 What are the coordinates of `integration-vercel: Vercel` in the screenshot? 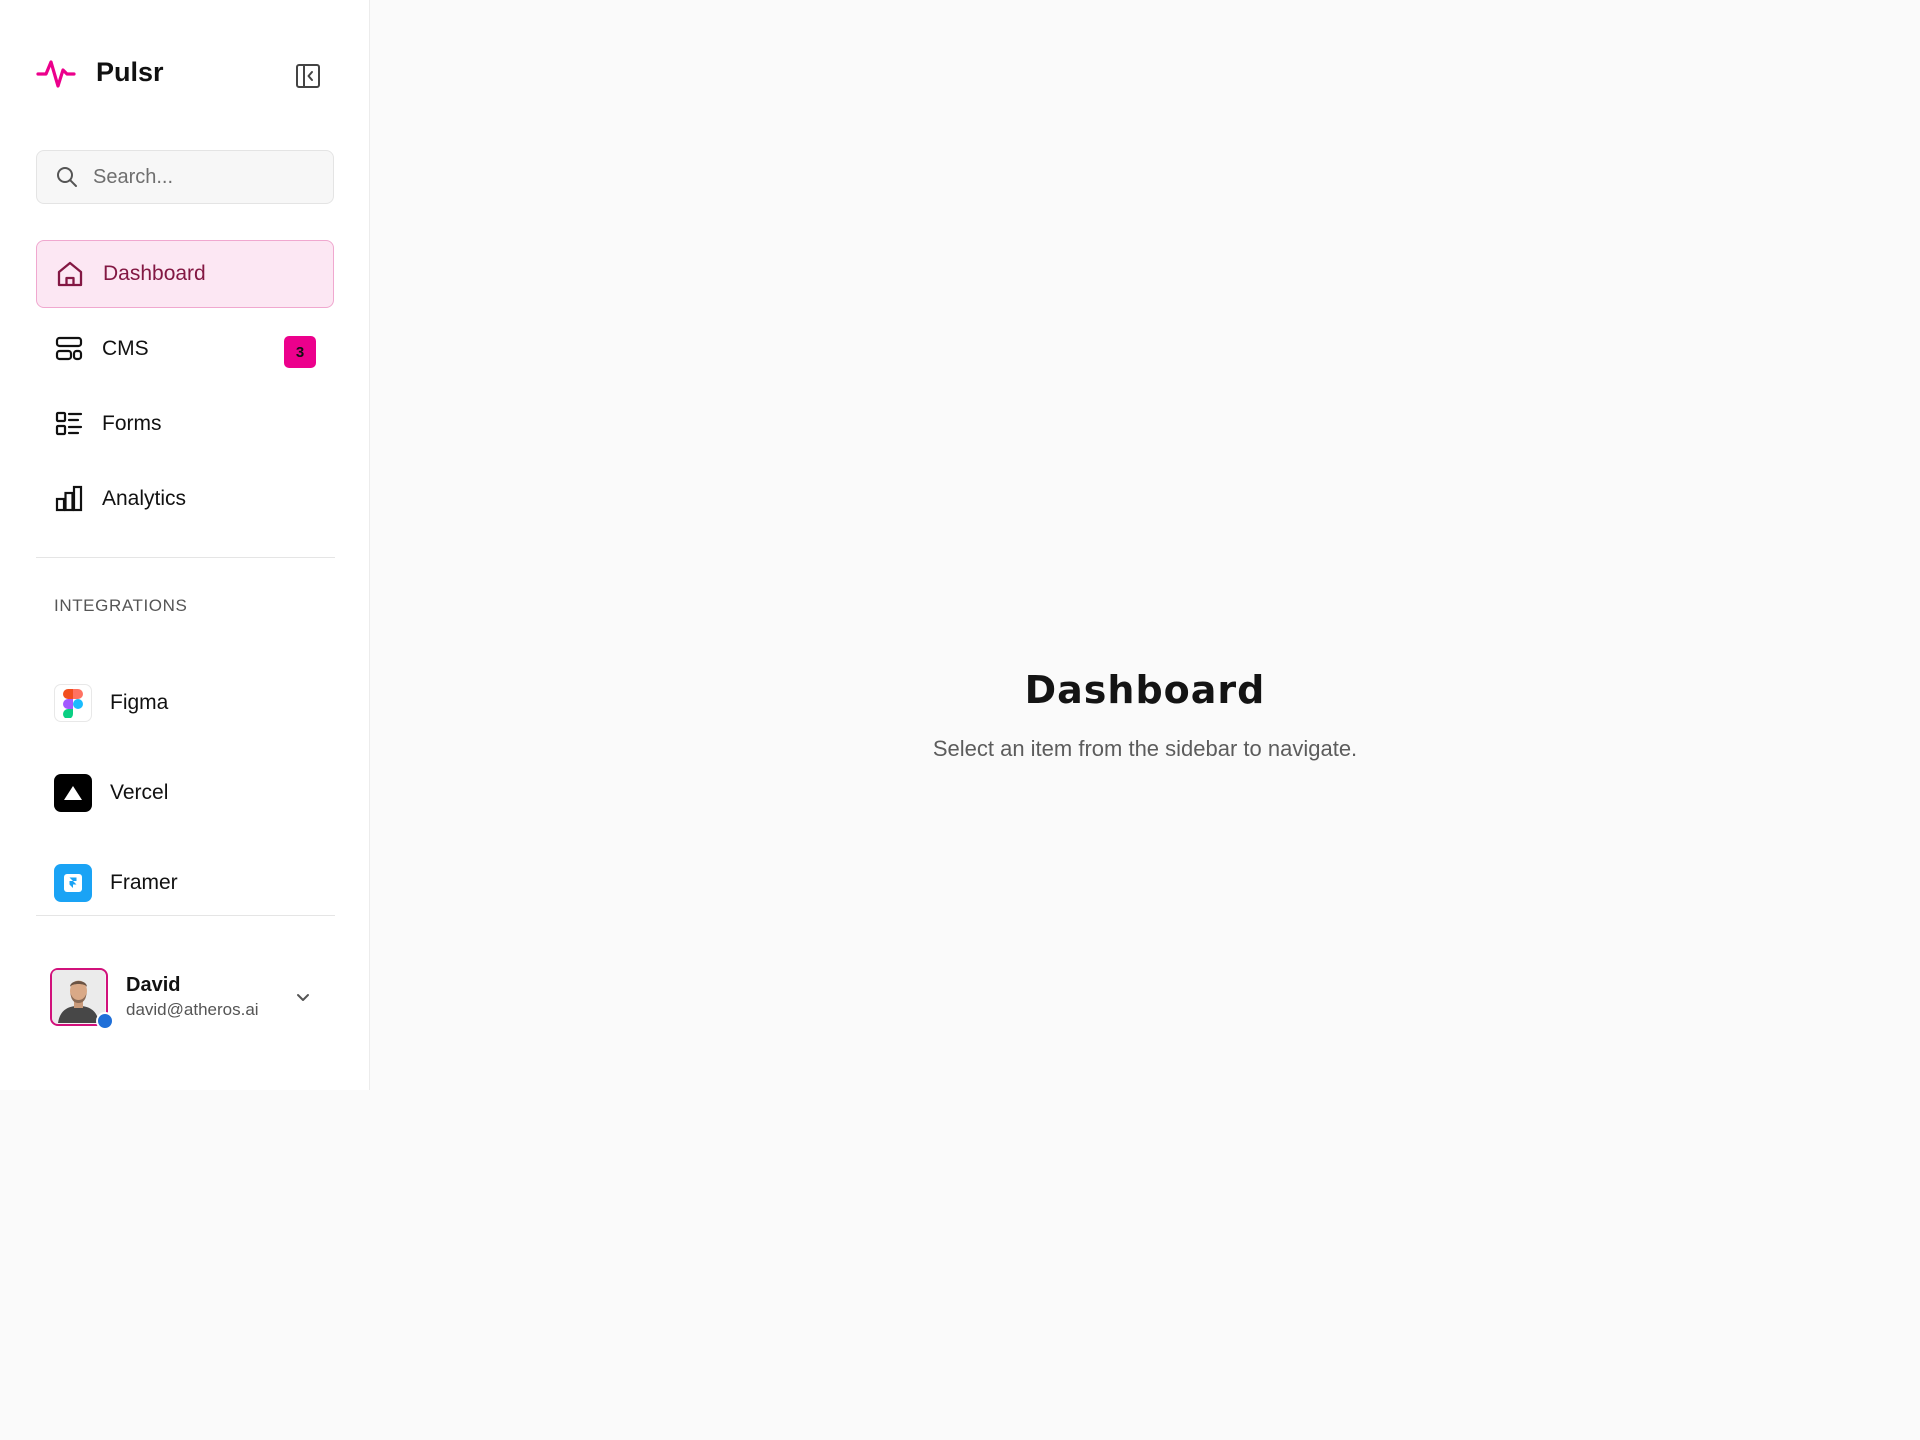 It's located at (194, 793).